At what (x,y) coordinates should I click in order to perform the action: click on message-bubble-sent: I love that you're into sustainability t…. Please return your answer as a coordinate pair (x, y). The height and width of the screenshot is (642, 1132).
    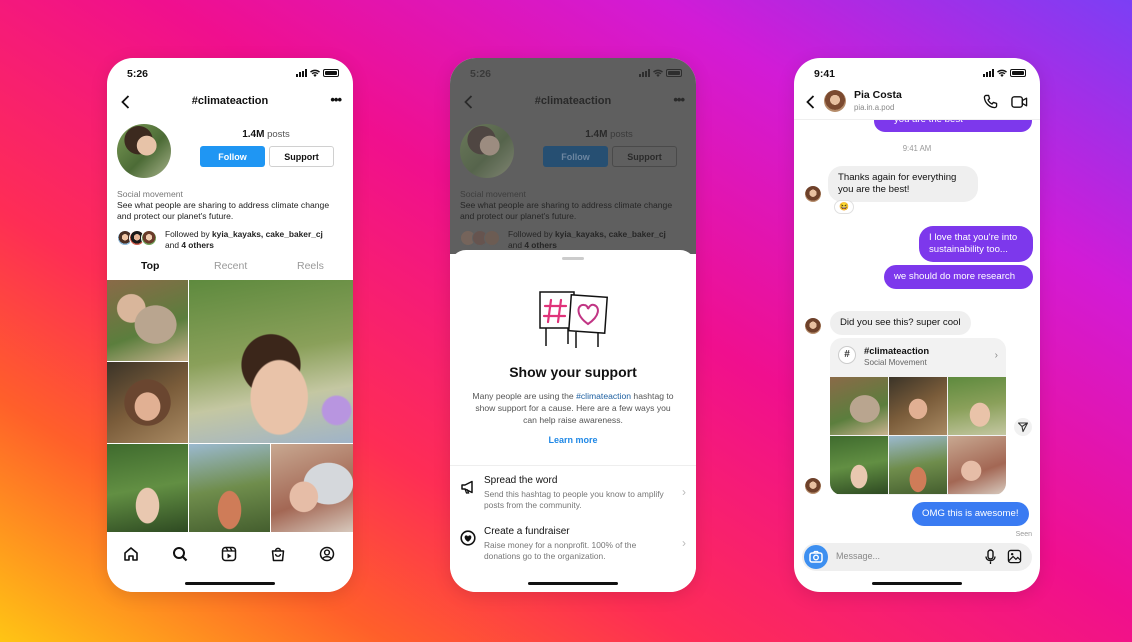
    Looking at the image, I should click on (976, 244).